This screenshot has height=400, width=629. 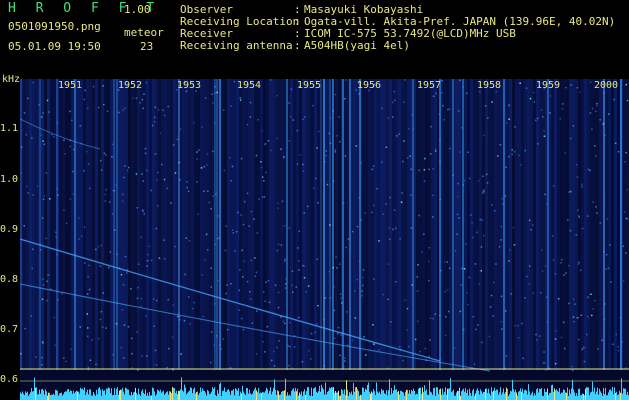 I want to click on y-tick-label: 0.9, so click(x=9, y=229).